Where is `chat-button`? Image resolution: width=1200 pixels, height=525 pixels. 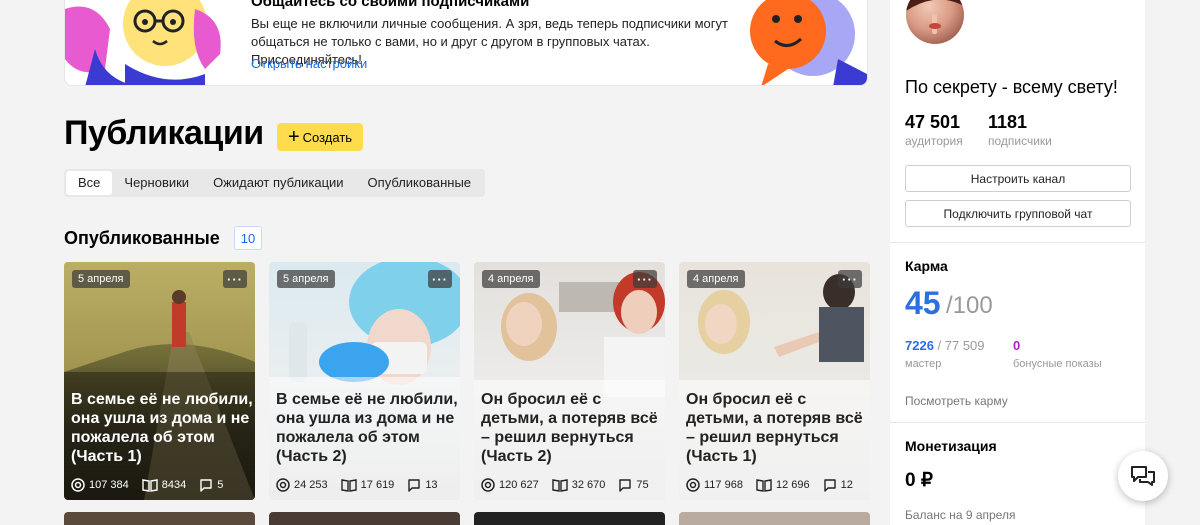
chat-button is located at coordinates (1143, 476).